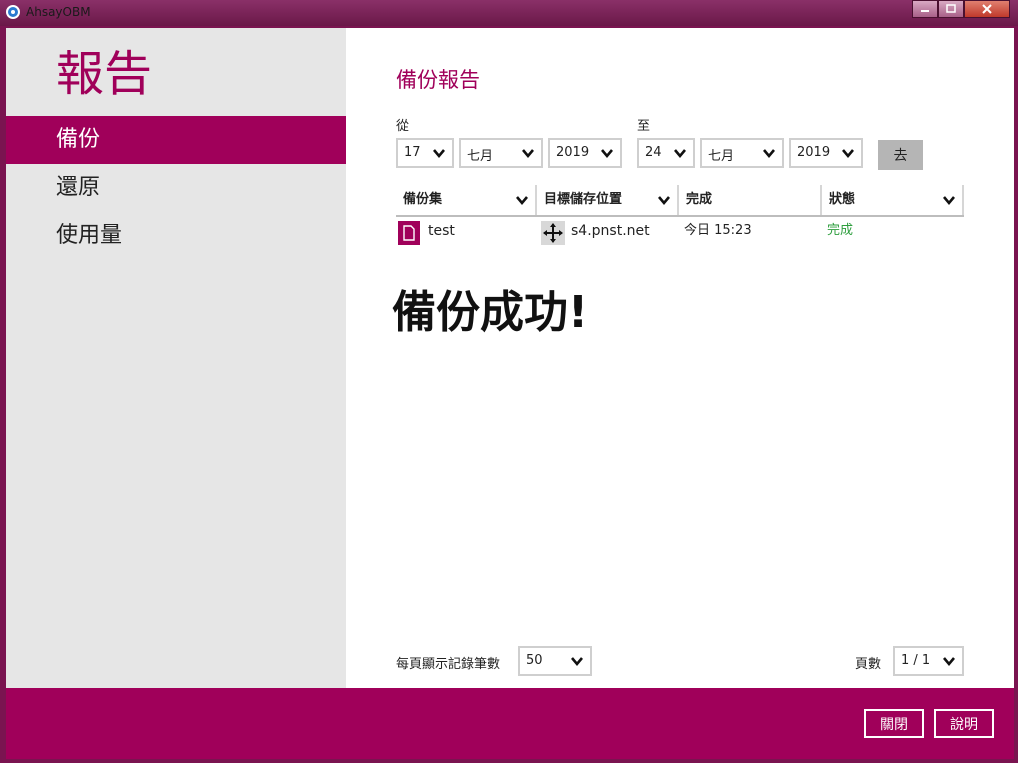 The width and height of the screenshot is (1018, 763). Describe the element at coordinates (104, 74) in the screenshot. I see `sidebar-title: 報告` at that location.